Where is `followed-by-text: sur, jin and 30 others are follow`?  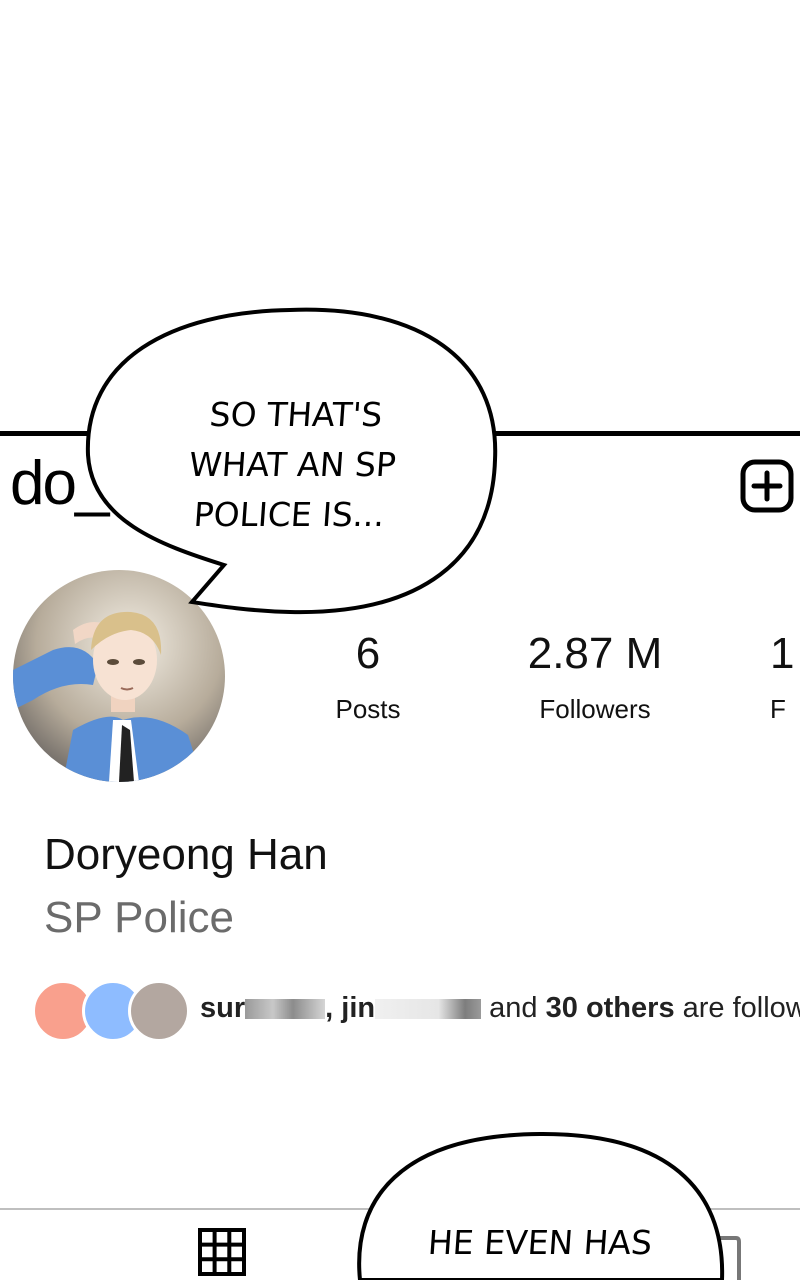 followed-by-text: sur, jin and 30 others are follow is located at coordinates (500, 1008).